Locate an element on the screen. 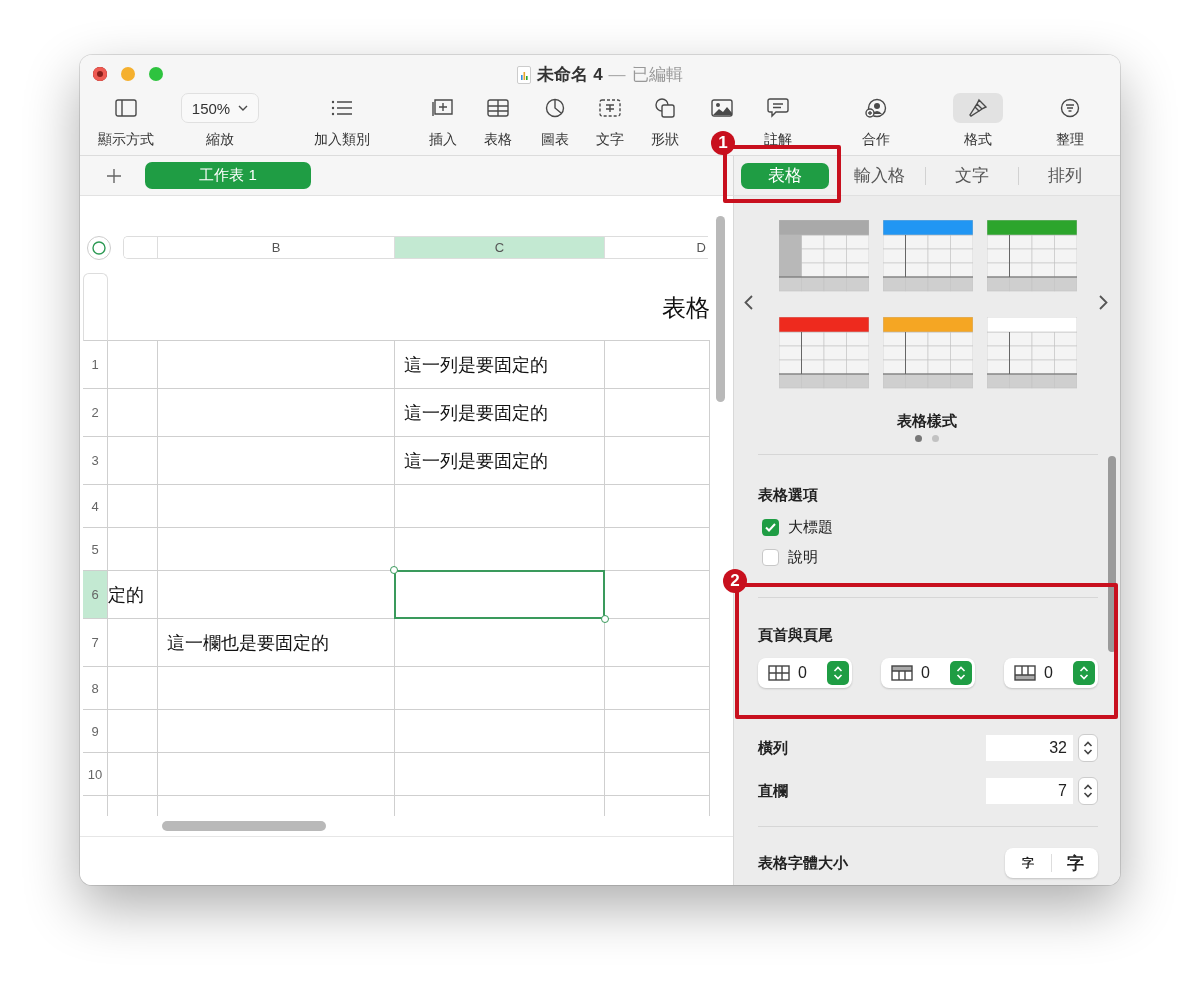 The image size is (1200, 991). inspector-tab: 文字 is located at coordinates (972, 175).